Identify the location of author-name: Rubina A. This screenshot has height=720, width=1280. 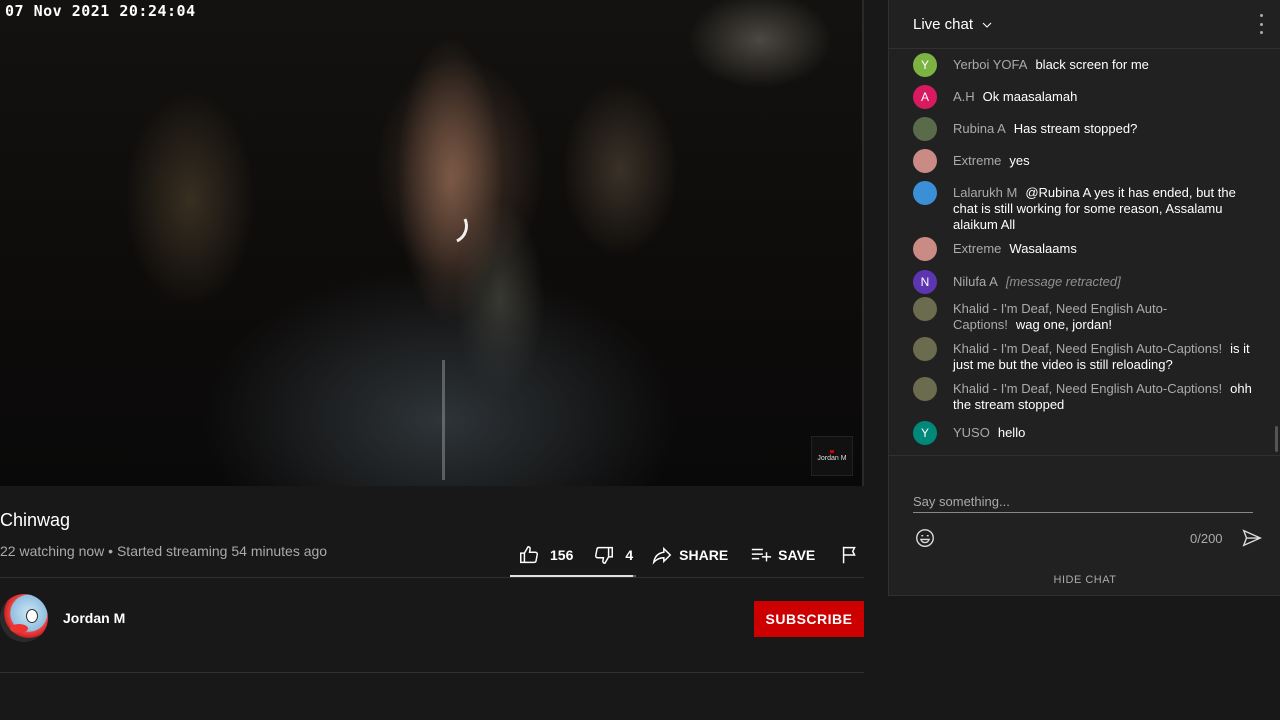
(979, 128).